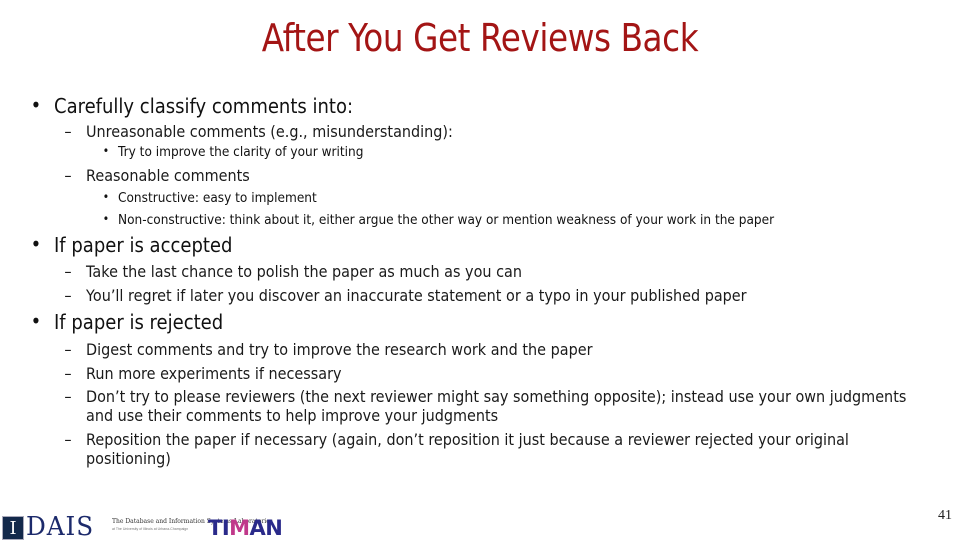  I want to click on uiuc-logo-icon: I, so click(13, 528).